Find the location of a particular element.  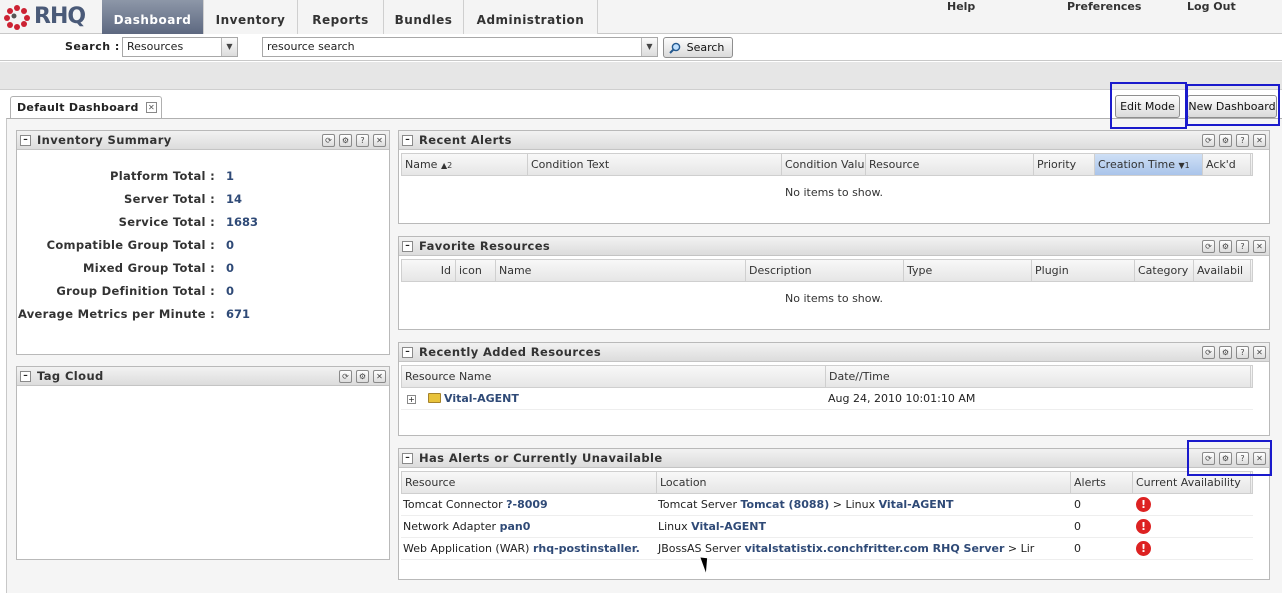

column-header-availability: Availabil is located at coordinates (1222, 270).